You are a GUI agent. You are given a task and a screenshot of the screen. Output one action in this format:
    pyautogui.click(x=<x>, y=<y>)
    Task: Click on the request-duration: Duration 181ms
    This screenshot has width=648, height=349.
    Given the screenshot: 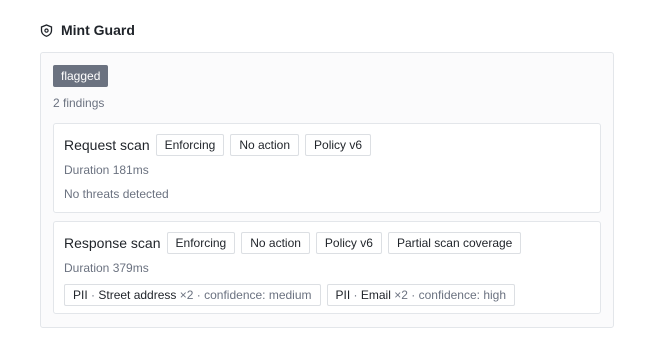 What is the action you would take?
    pyautogui.click(x=106, y=170)
    